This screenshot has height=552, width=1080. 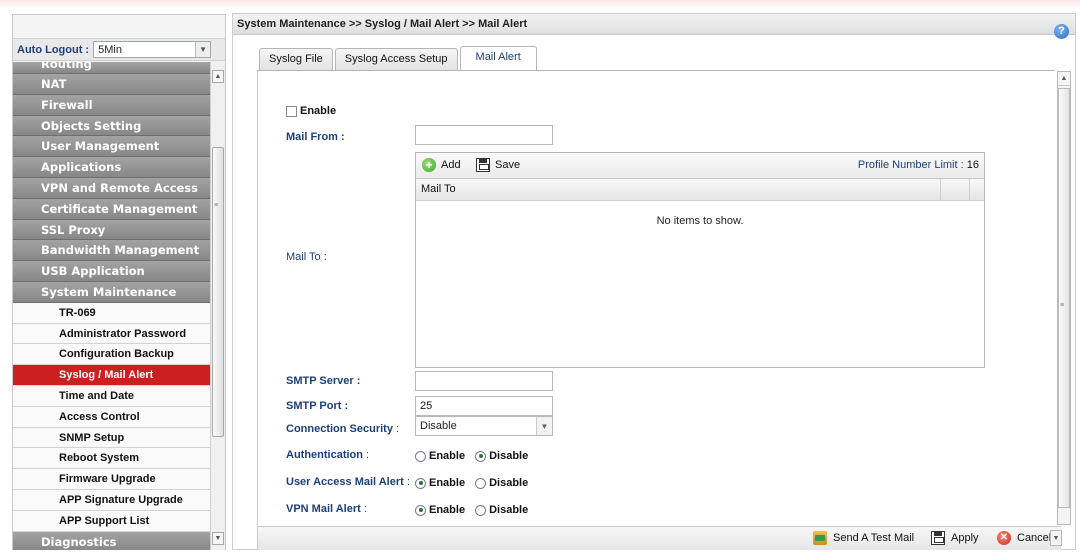 I want to click on enable-checkbox, so click(x=291, y=111).